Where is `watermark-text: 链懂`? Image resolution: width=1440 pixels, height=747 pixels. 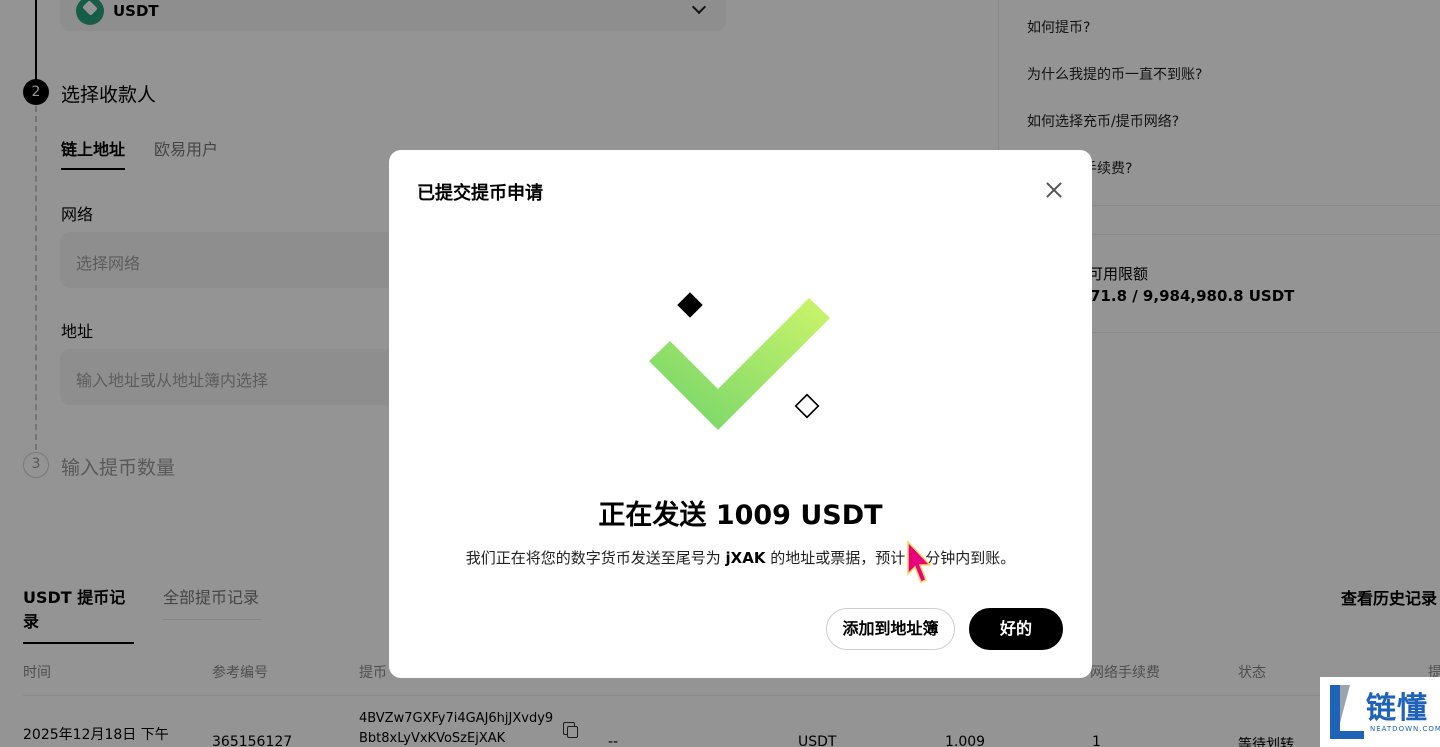
watermark-text: 链懂 is located at coordinates (1397, 708).